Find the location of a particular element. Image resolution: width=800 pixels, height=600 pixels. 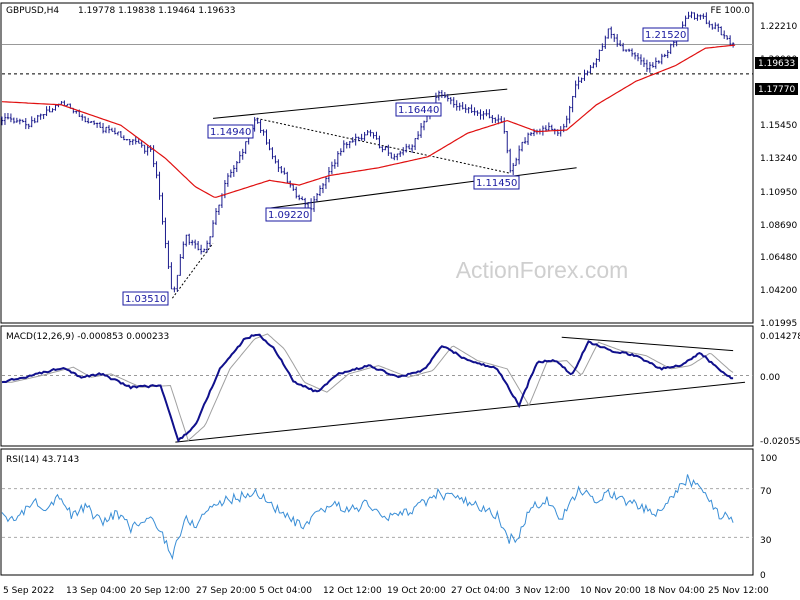

price-tick-8: 1.04200 is located at coordinates (778, 291).